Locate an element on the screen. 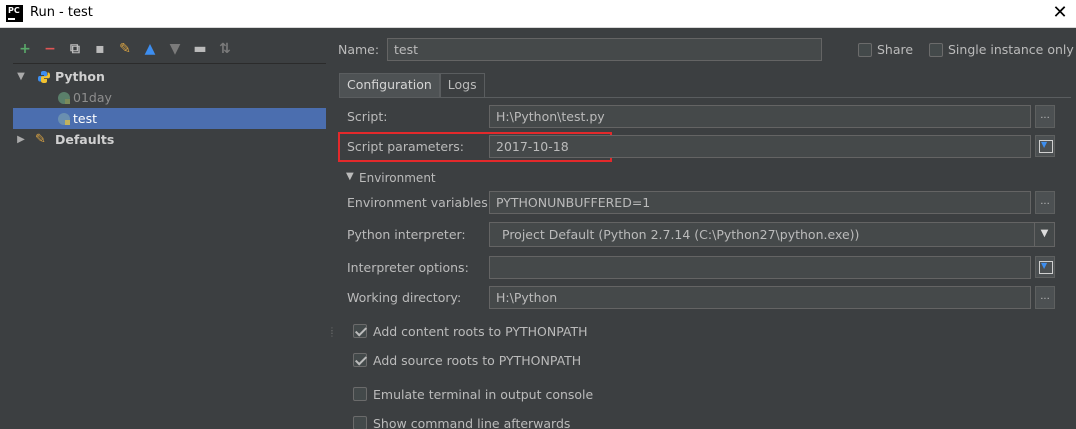 The width and height of the screenshot is (1076, 429). show-cmdline-label: Show command line afterwards is located at coordinates (472, 422).